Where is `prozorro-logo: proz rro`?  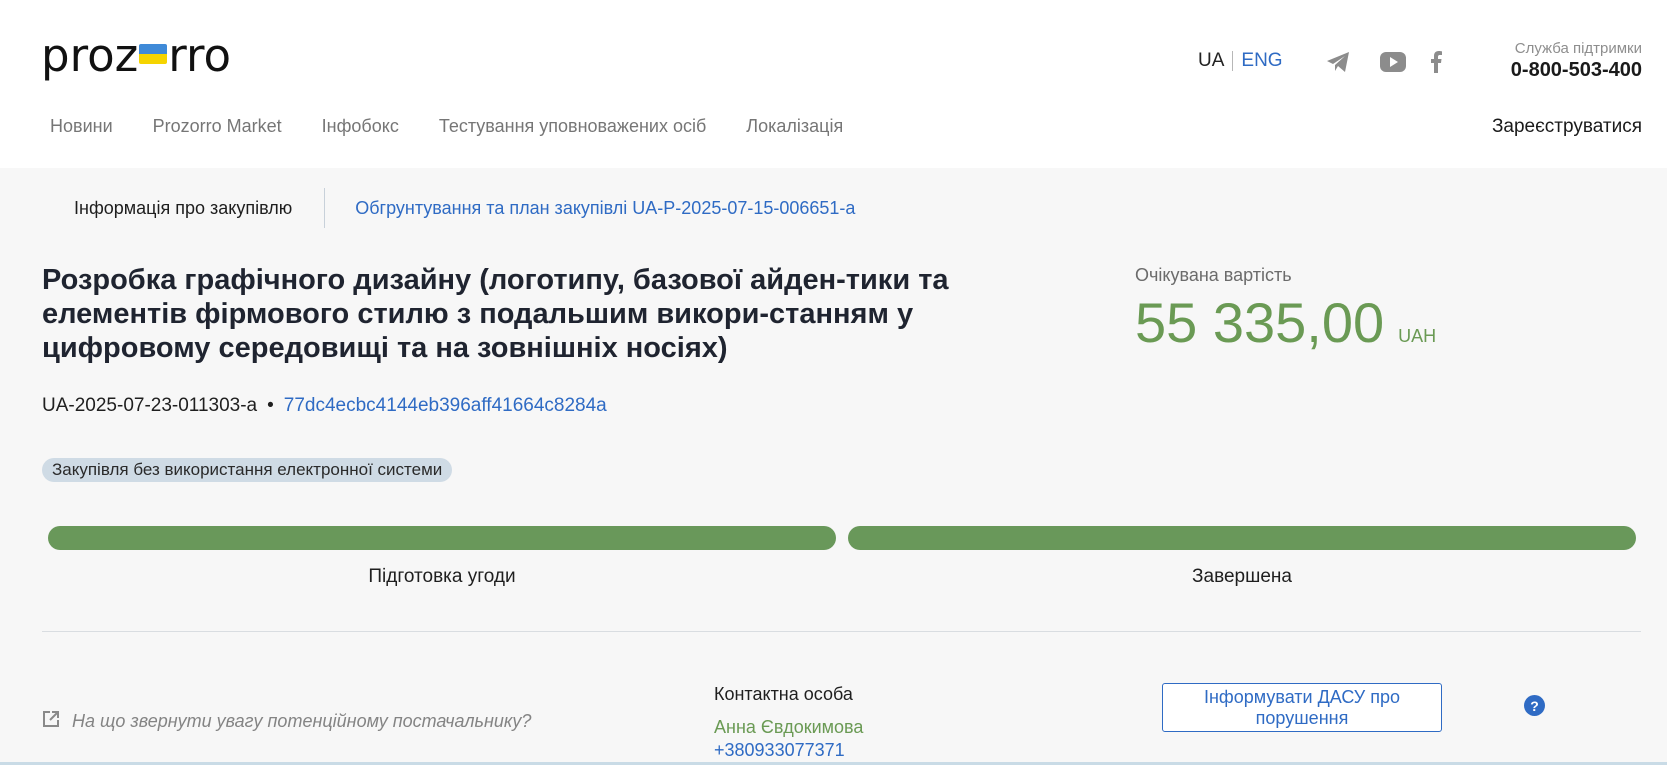
prozorro-logo: proz rro is located at coordinates (136, 58).